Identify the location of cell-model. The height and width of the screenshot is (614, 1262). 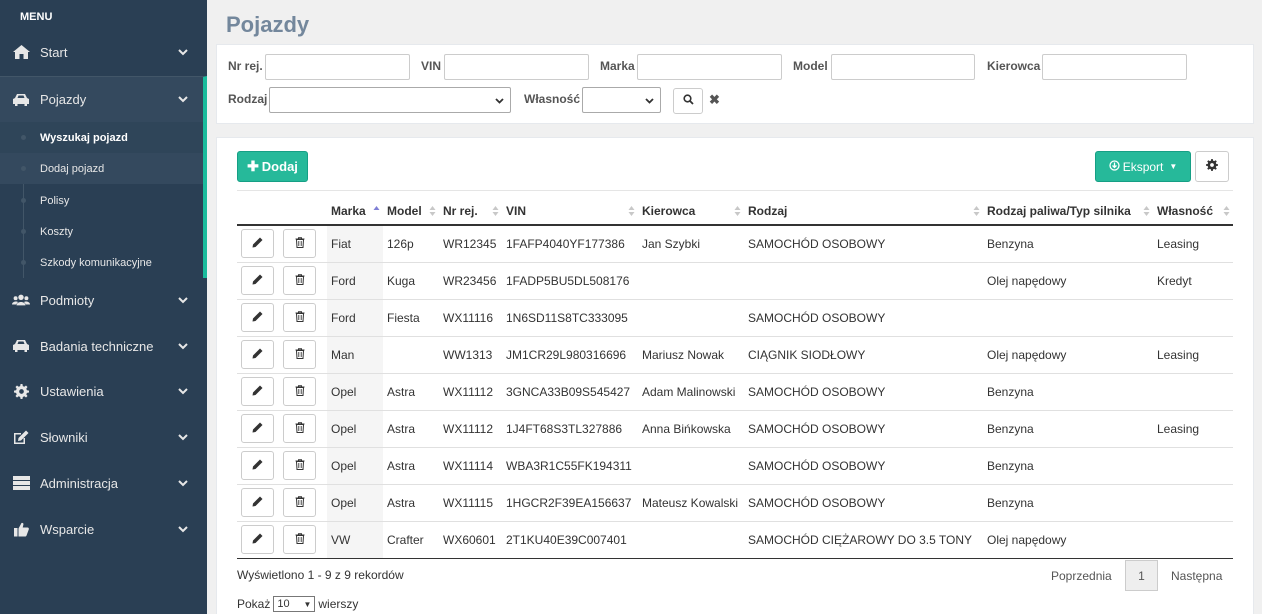
(411, 355).